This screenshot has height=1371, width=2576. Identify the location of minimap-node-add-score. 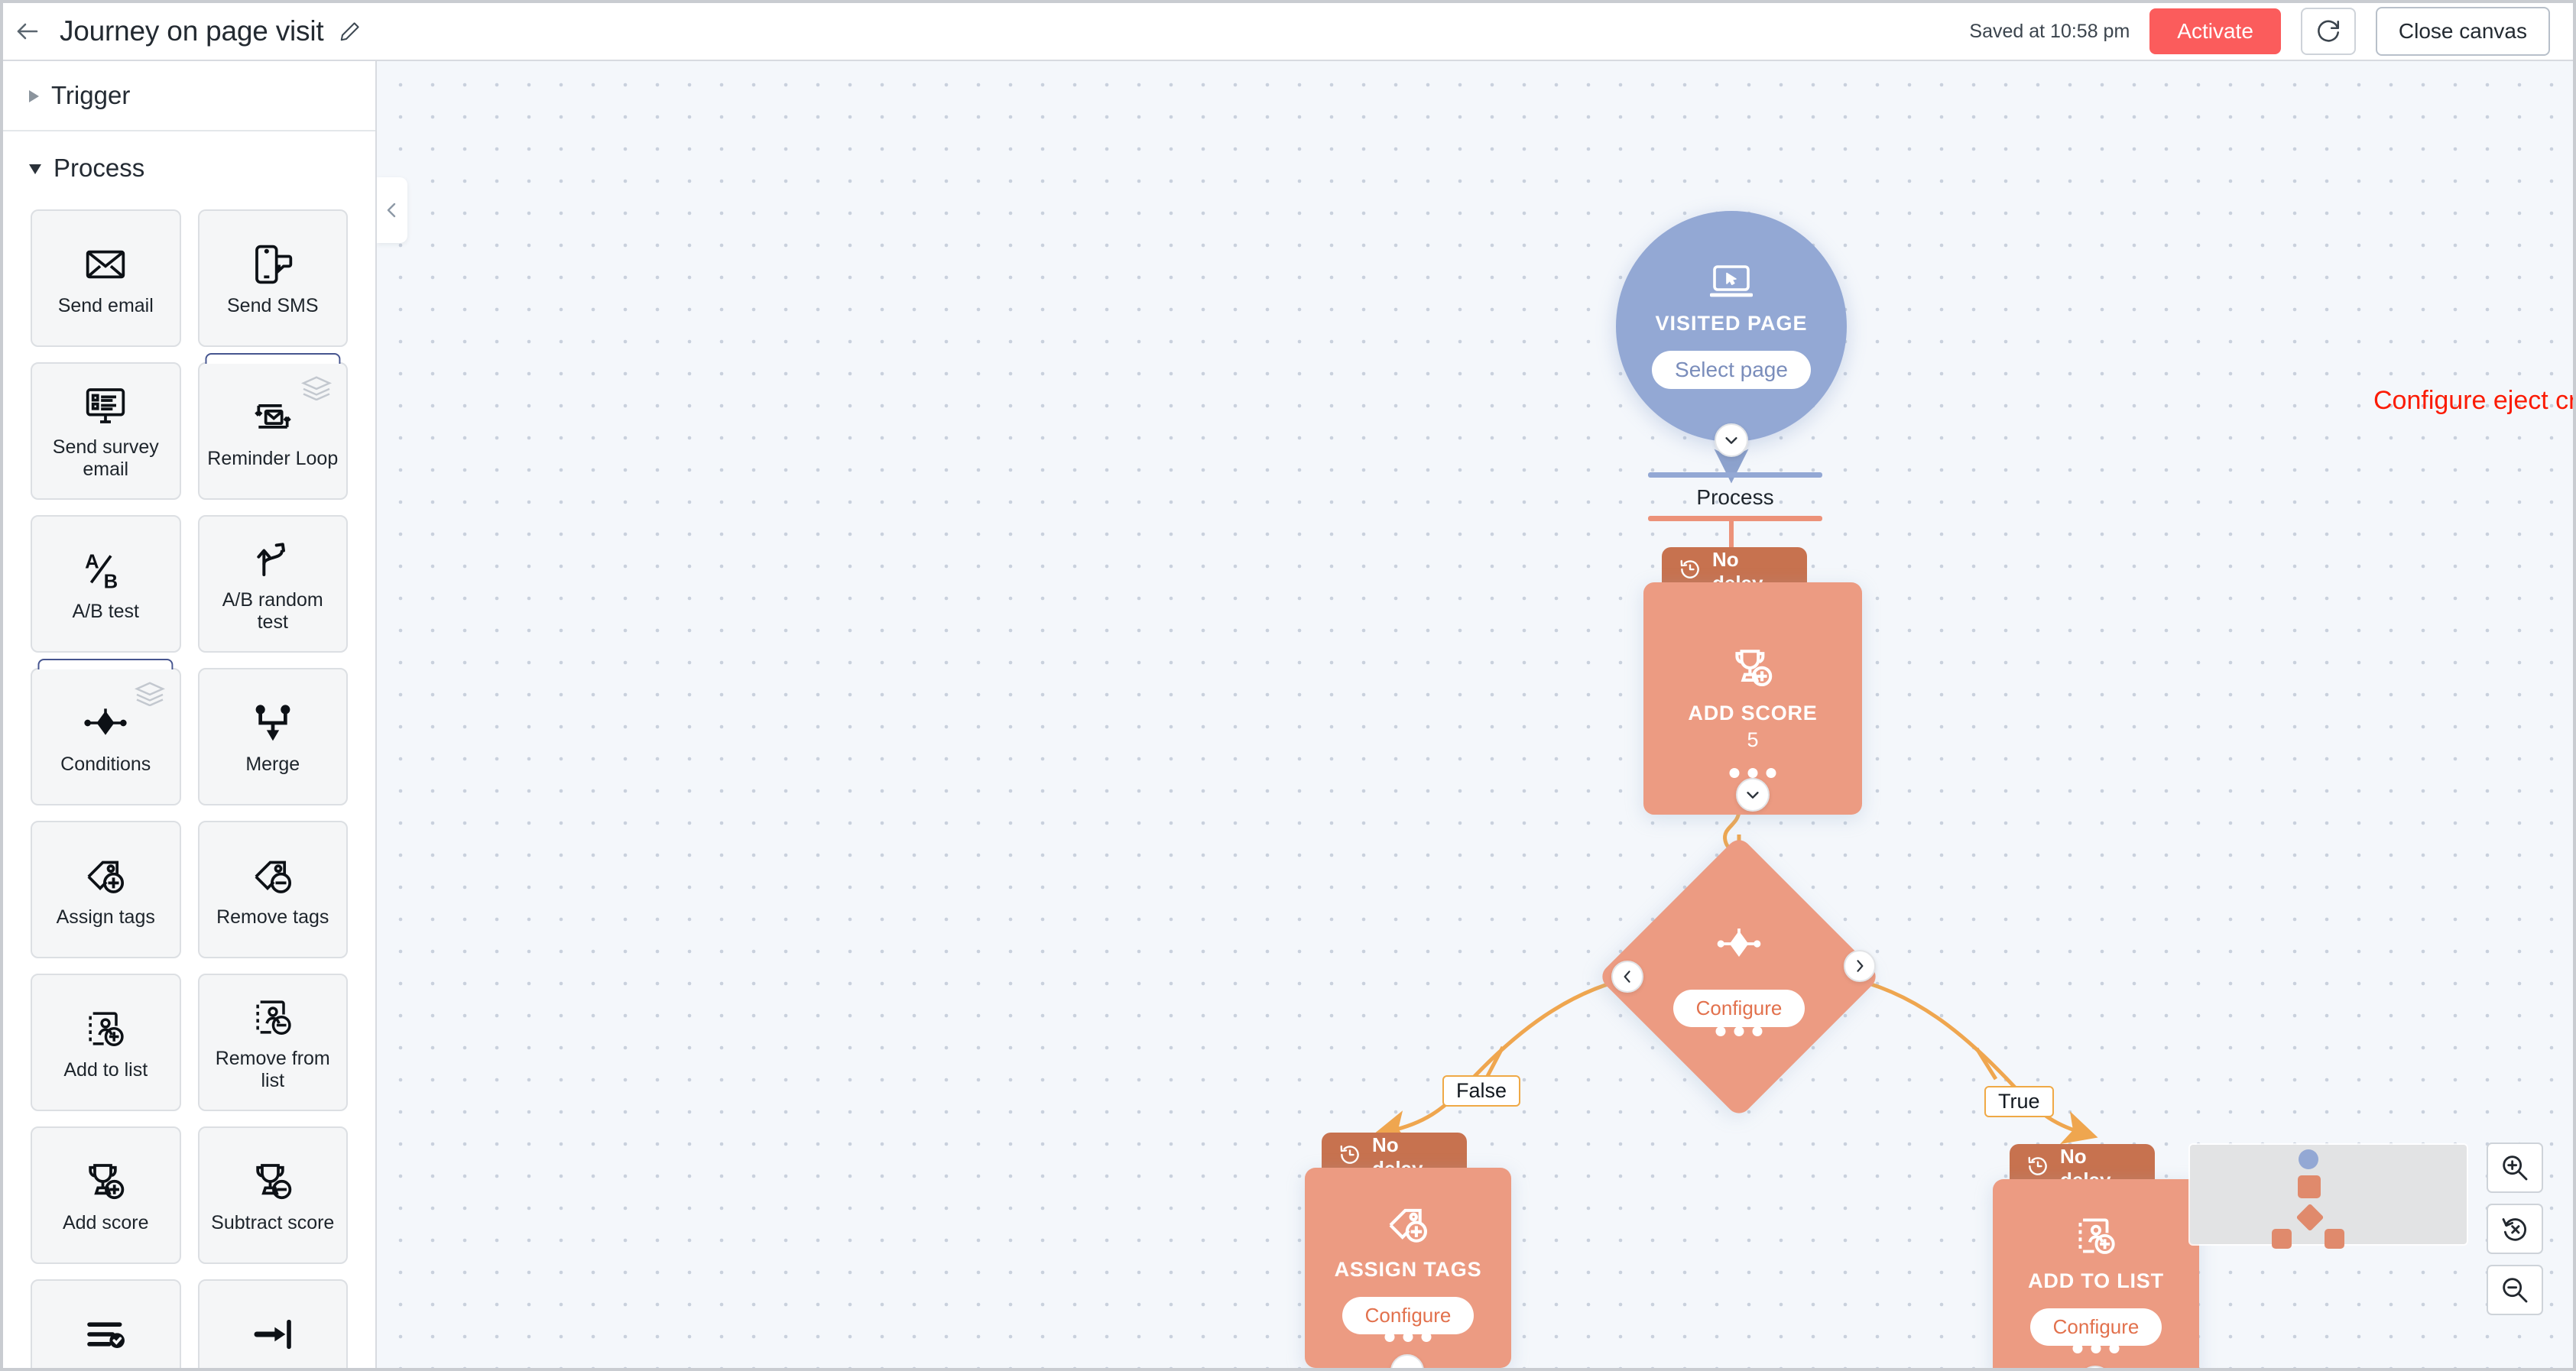
(2309, 1186).